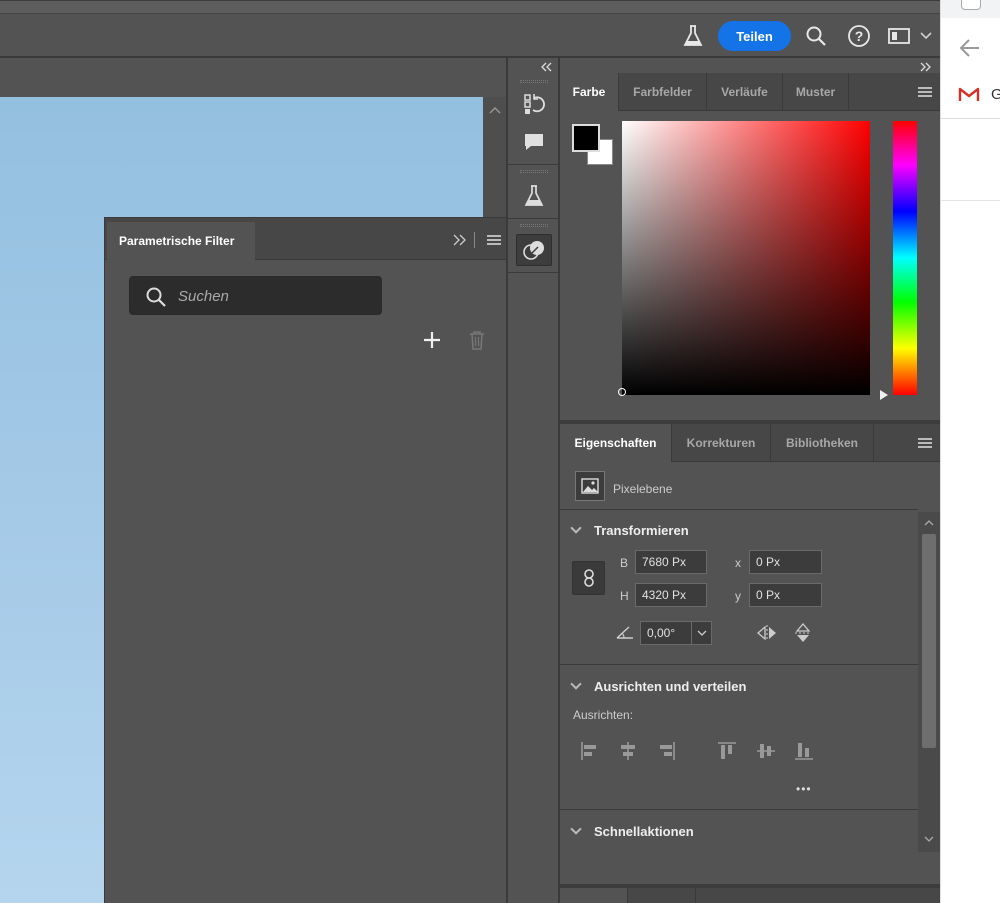 This screenshot has width=1000, height=903. Describe the element at coordinates (624, 632) in the screenshot. I see `angle-icon` at that location.